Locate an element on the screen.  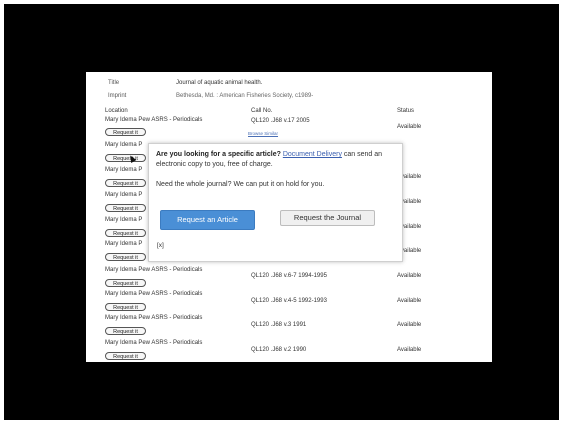
browse-similar-link: Browse Similar is located at coordinates (263, 133).